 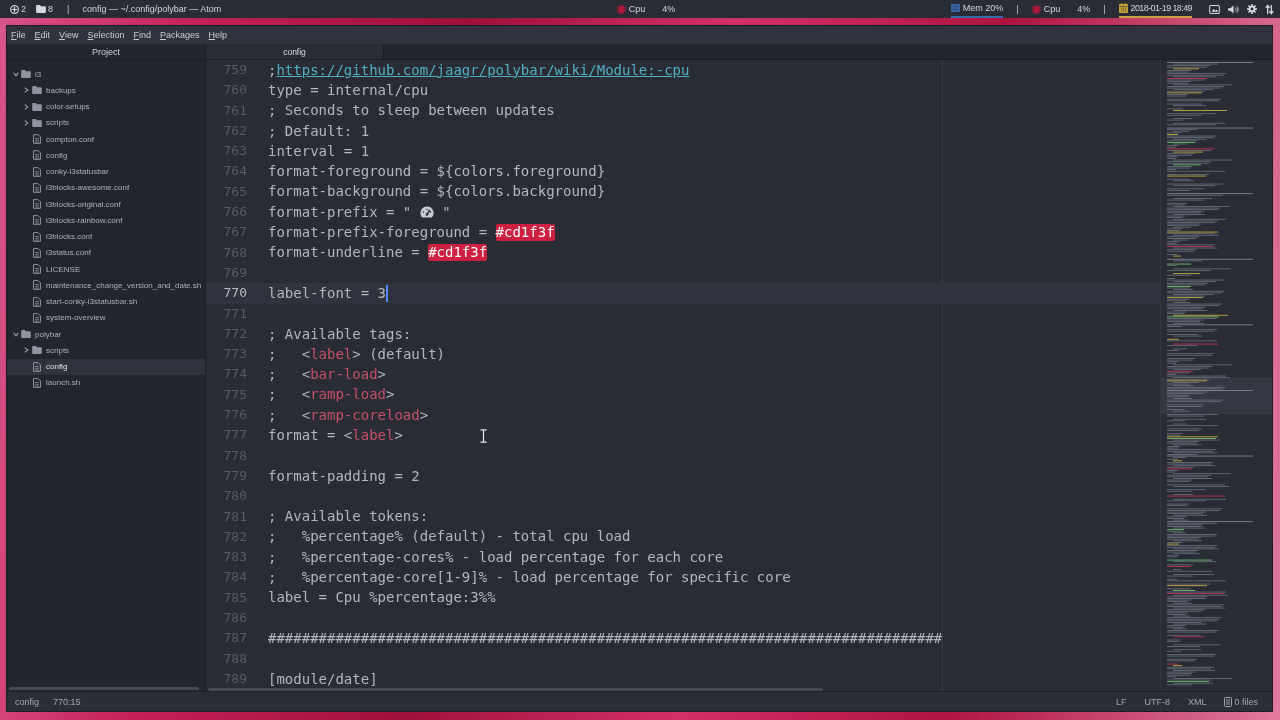 I want to click on code-text: format-prefix = ", so click(x=340, y=212).